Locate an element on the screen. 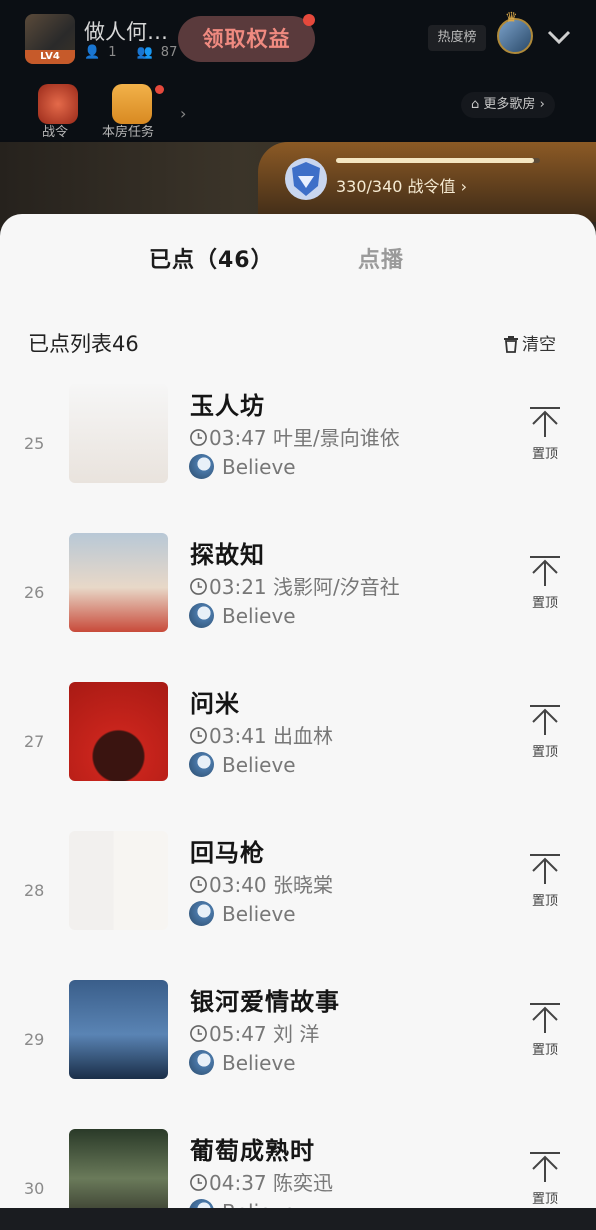 The width and height of the screenshot is (596, 1230). song-title: 玉人坊 is located at coordinates (227, 406).